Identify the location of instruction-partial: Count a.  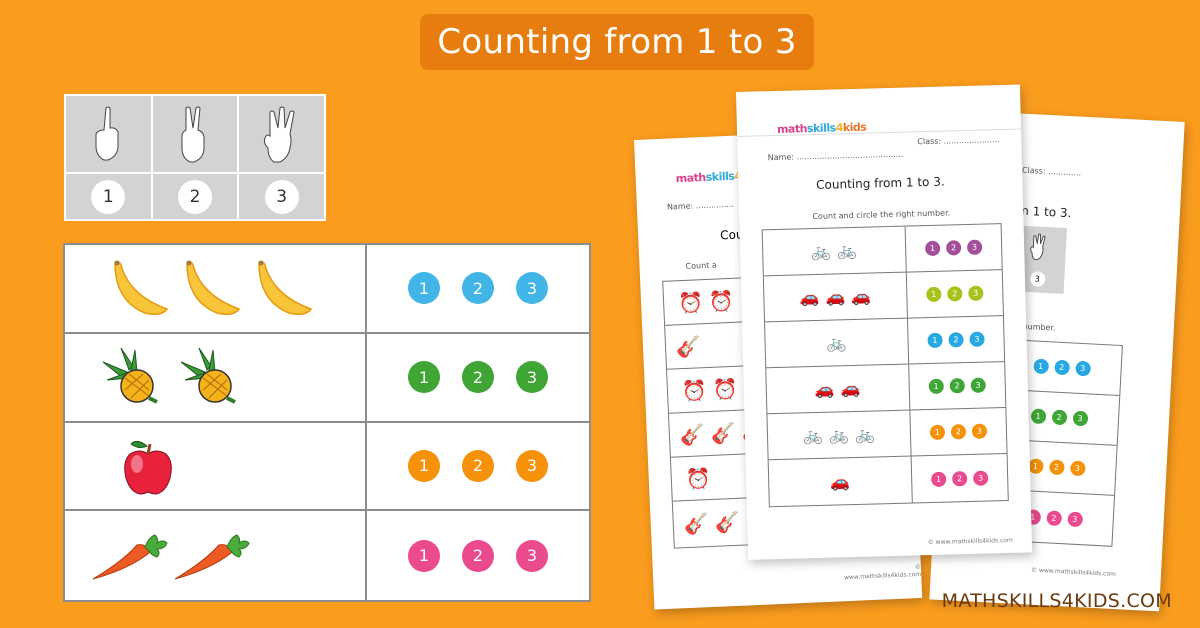
(701, 265).